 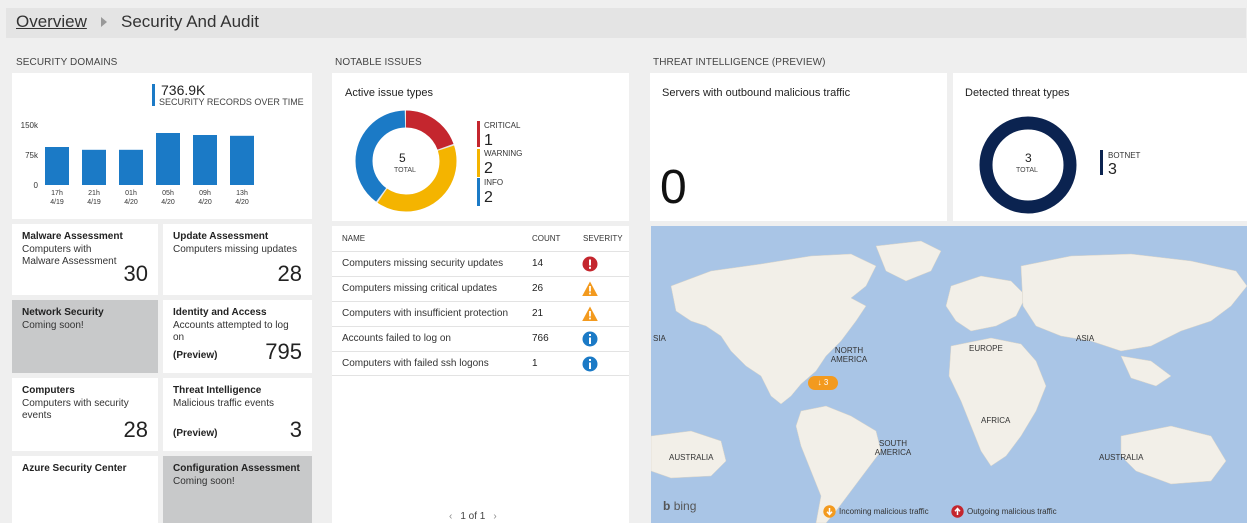 What do you see at coordinates (51, 22) in the screenshot?
I see `breadcrumb-overview-link: Overview` at bounding box center [51, 22].